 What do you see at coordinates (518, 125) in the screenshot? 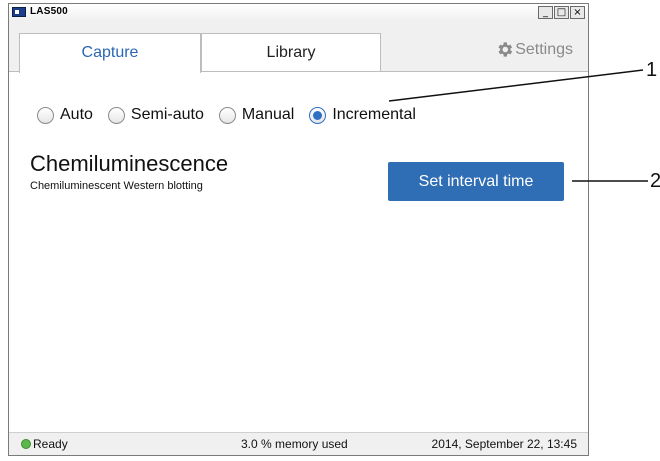
I see `callout-lines` at bounding box center [518, 125].